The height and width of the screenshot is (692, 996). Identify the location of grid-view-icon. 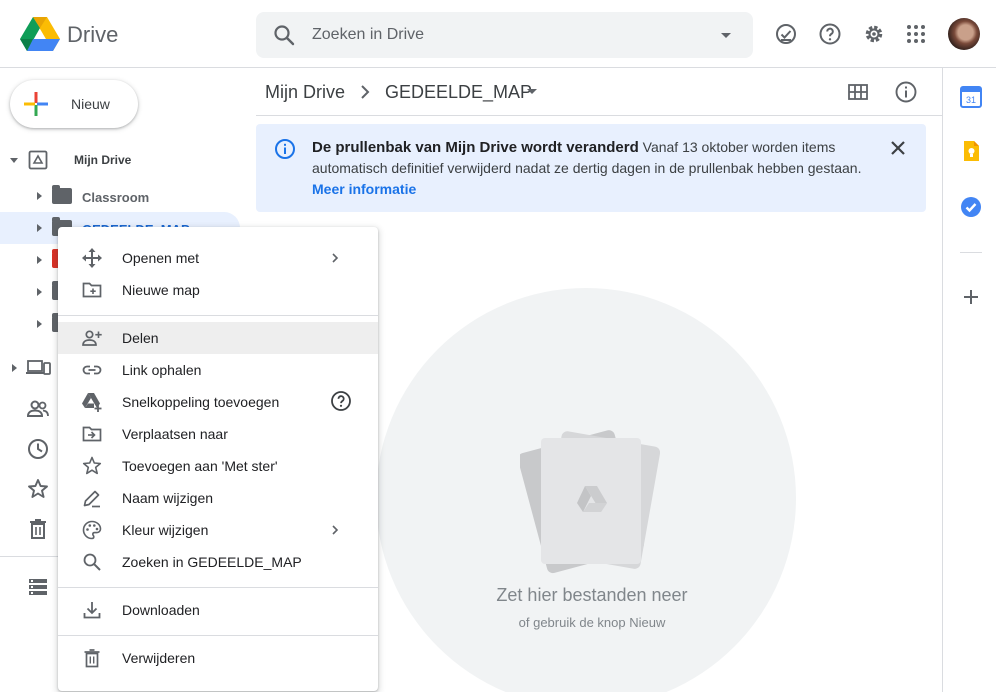
(858, 92).